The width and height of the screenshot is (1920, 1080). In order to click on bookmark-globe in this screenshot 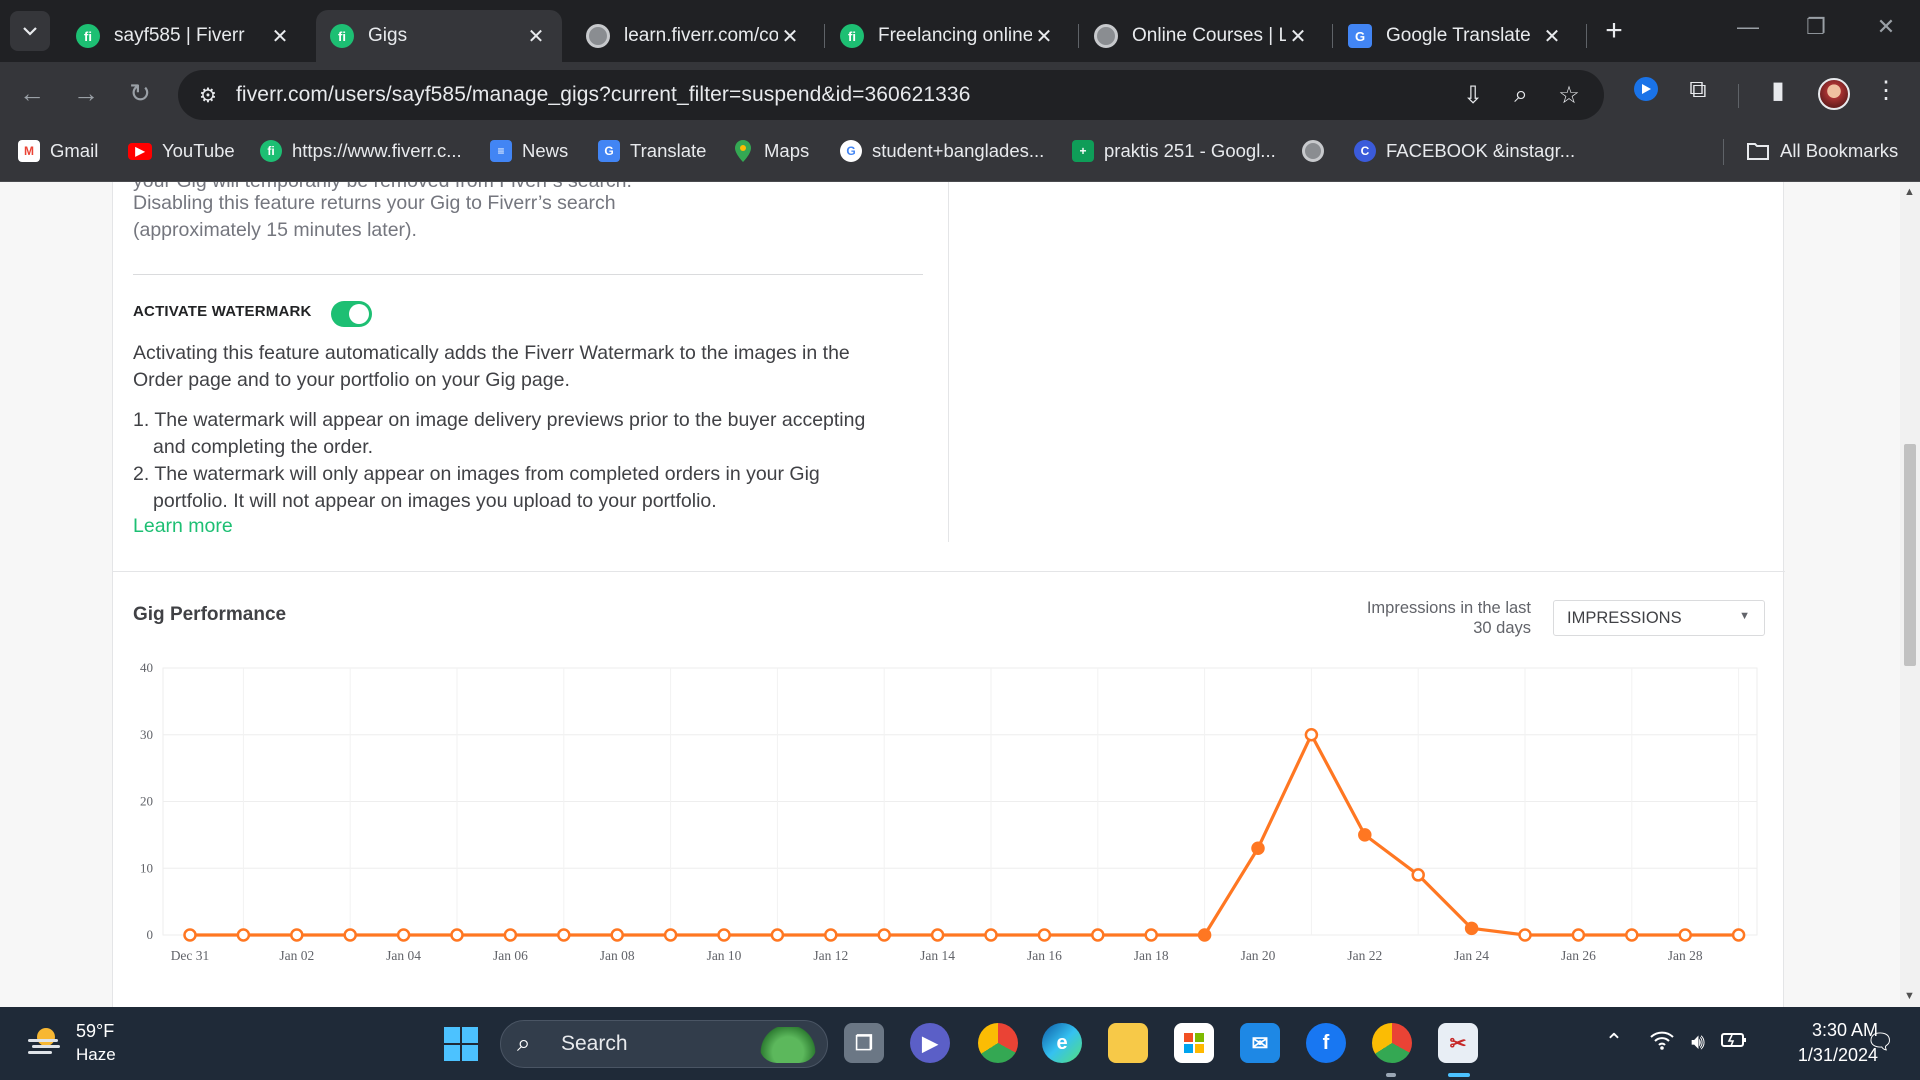, I will do `click(1318, 151)`.